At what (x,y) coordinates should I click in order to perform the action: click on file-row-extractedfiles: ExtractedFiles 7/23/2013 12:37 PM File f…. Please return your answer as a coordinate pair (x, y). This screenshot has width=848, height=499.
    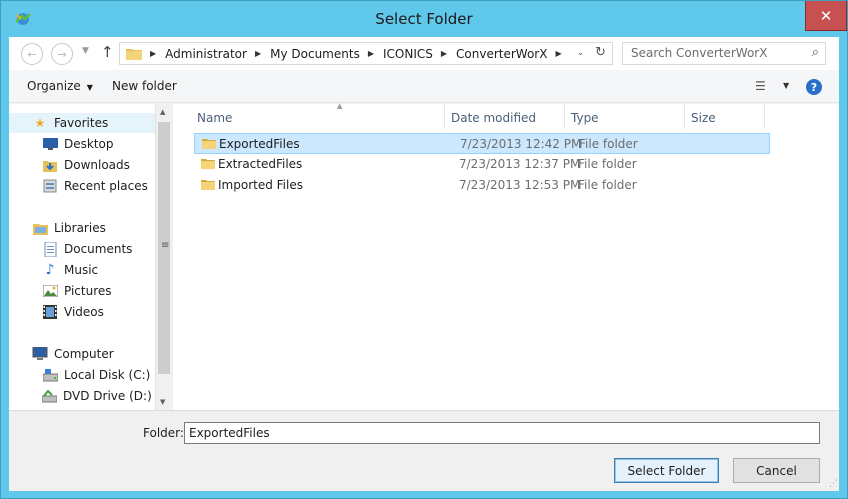
    Looking at the image, I should click on (482, 164).